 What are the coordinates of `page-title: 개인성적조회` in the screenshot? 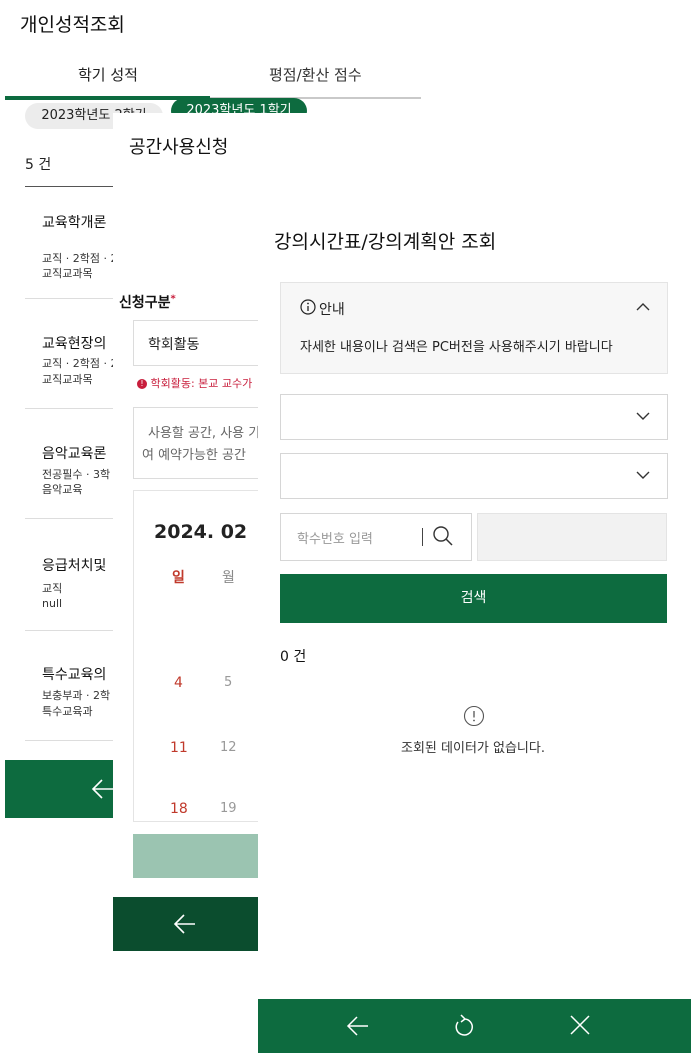 It's located at (72, 25).